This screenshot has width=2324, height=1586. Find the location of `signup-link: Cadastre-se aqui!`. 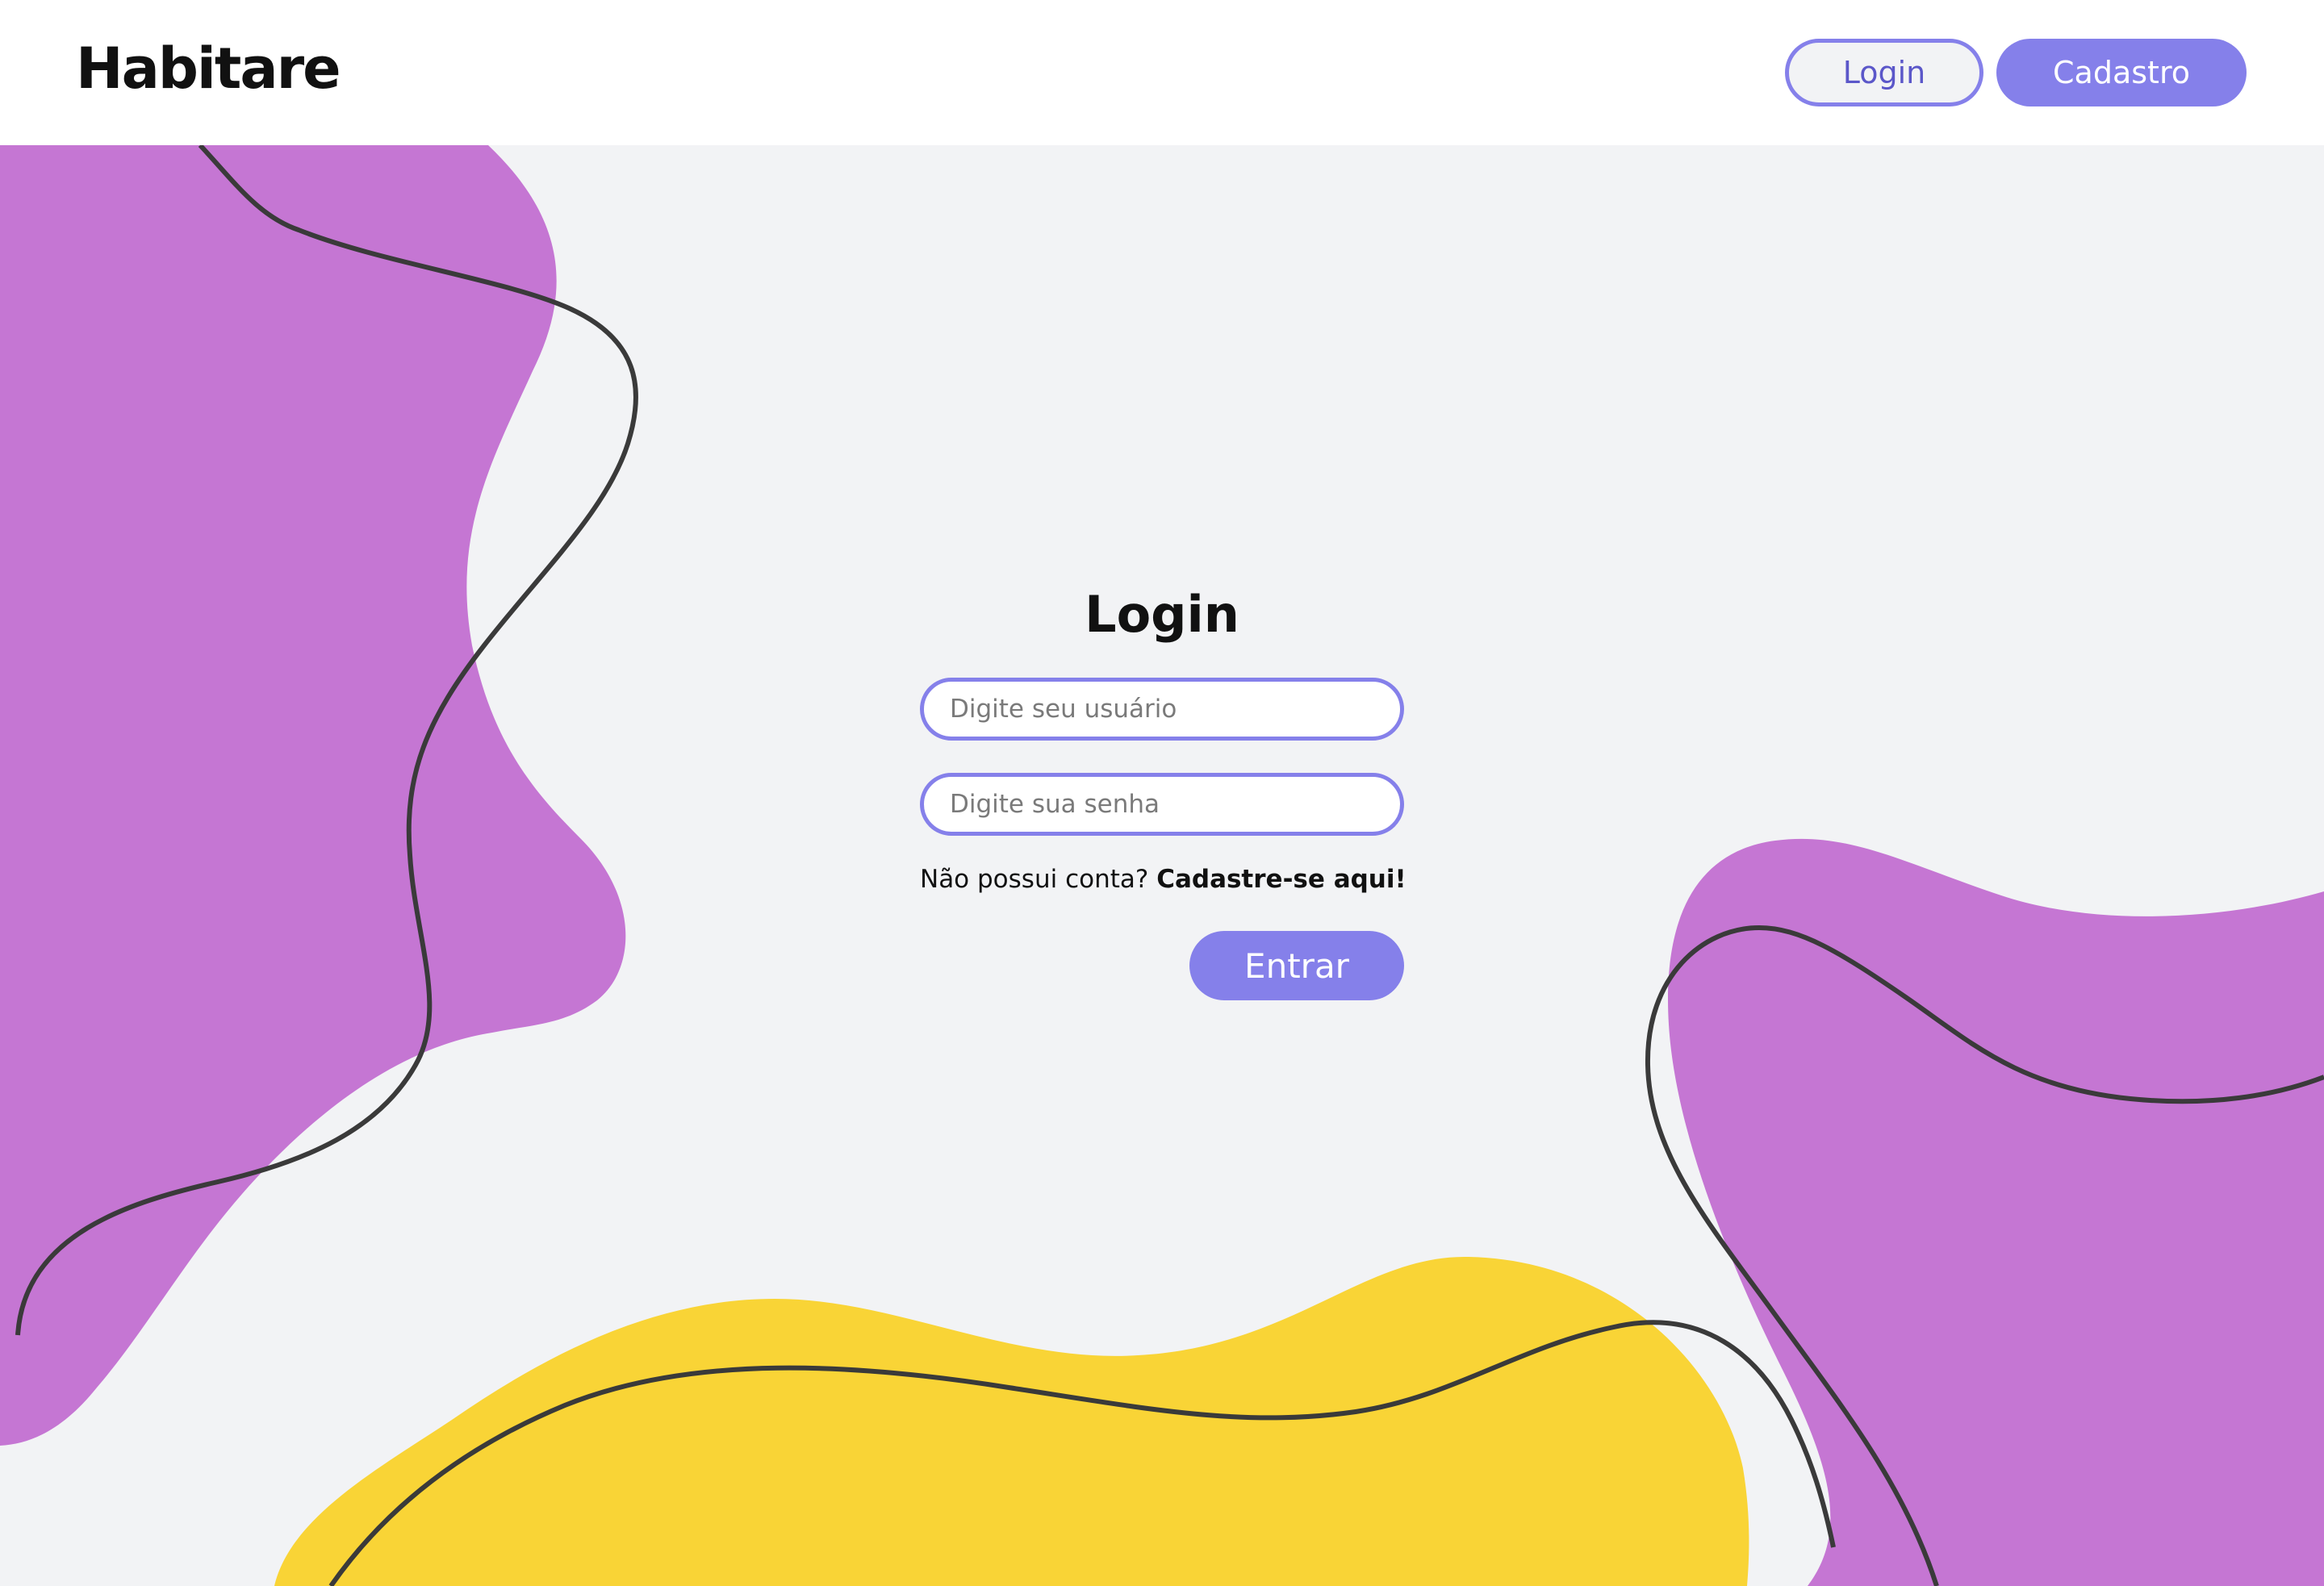

signup-link: Cadastre-se aqui! is located at coordinates (1281, 879).